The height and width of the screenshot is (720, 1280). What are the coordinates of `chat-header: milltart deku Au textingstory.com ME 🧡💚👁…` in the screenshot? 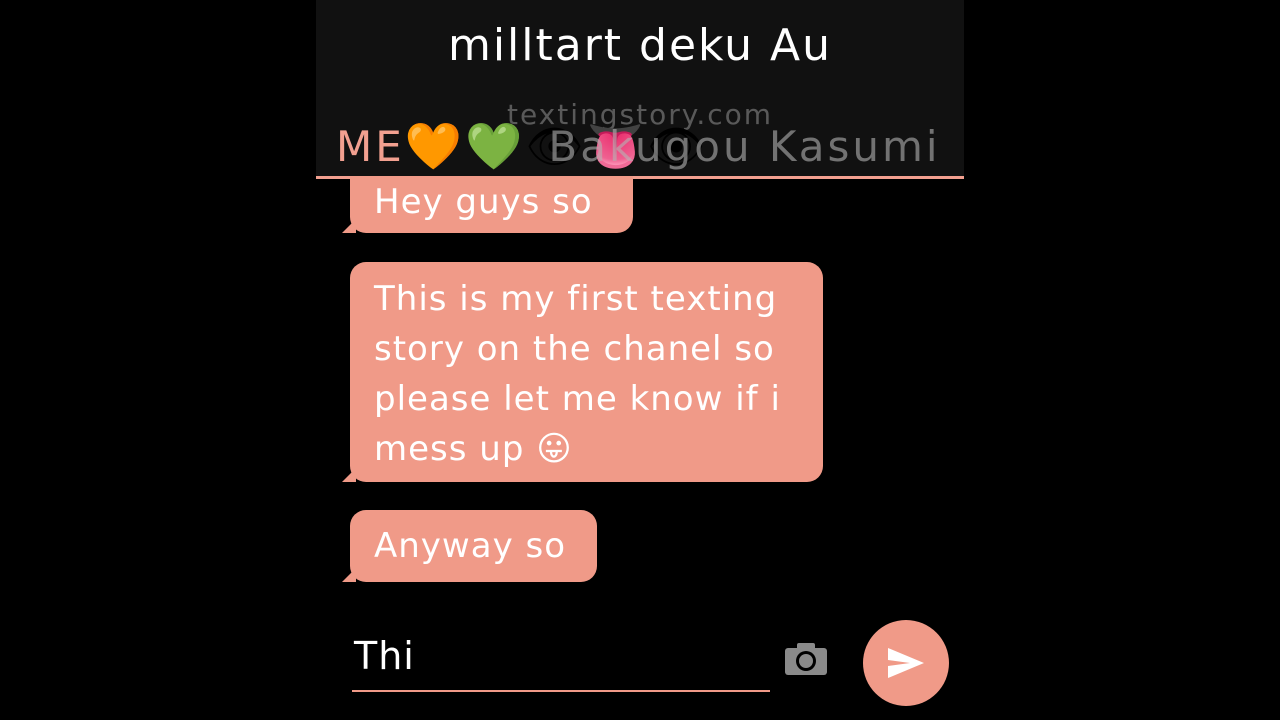 It's located at (640, 88).